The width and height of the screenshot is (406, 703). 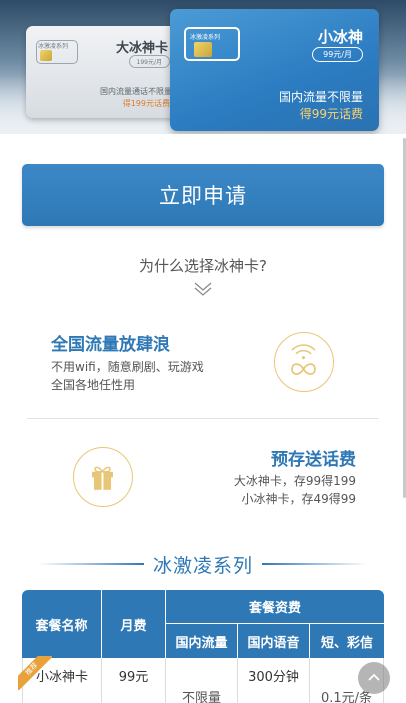 I want to click on table-cell: 300分钟, so click(x=274, y=680).